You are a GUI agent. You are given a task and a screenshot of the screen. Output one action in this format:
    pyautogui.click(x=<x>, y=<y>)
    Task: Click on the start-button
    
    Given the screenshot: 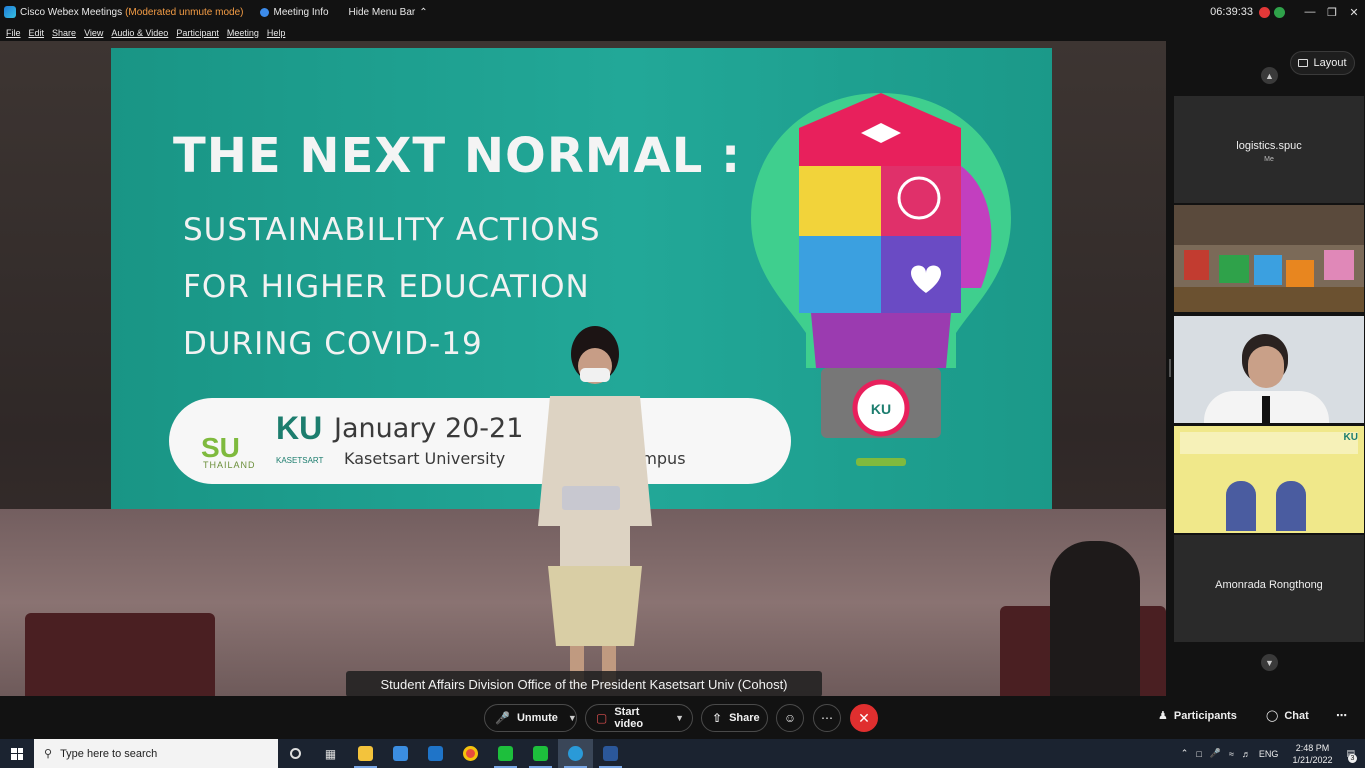 What is the action you would take?
    pyautogui.click(x=17, y=753)
    